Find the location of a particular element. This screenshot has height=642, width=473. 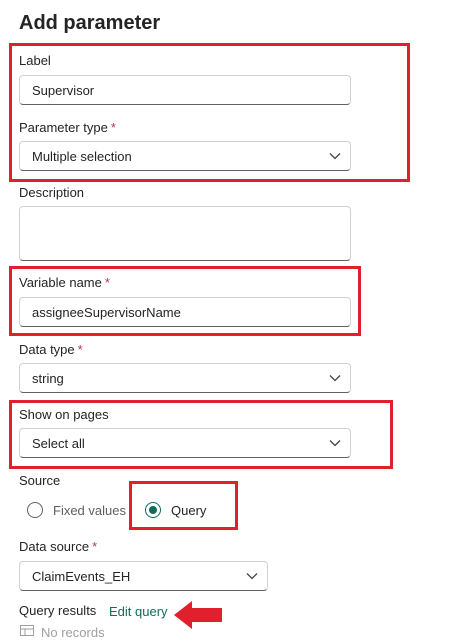

parameter-type-label: Parameter type * is located at coordinates (67, 127).